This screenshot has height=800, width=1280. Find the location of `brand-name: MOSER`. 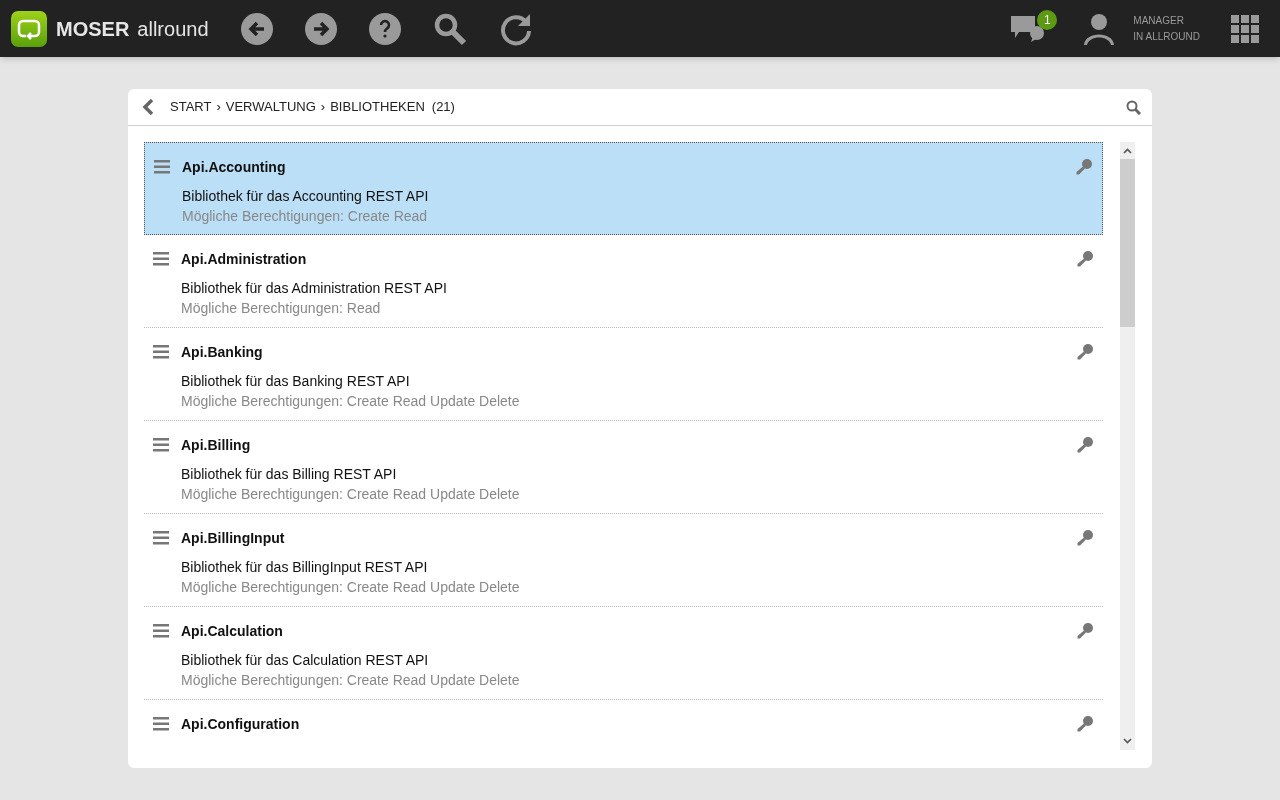

brand-name: MOSER is located at coordinates (93, 29).